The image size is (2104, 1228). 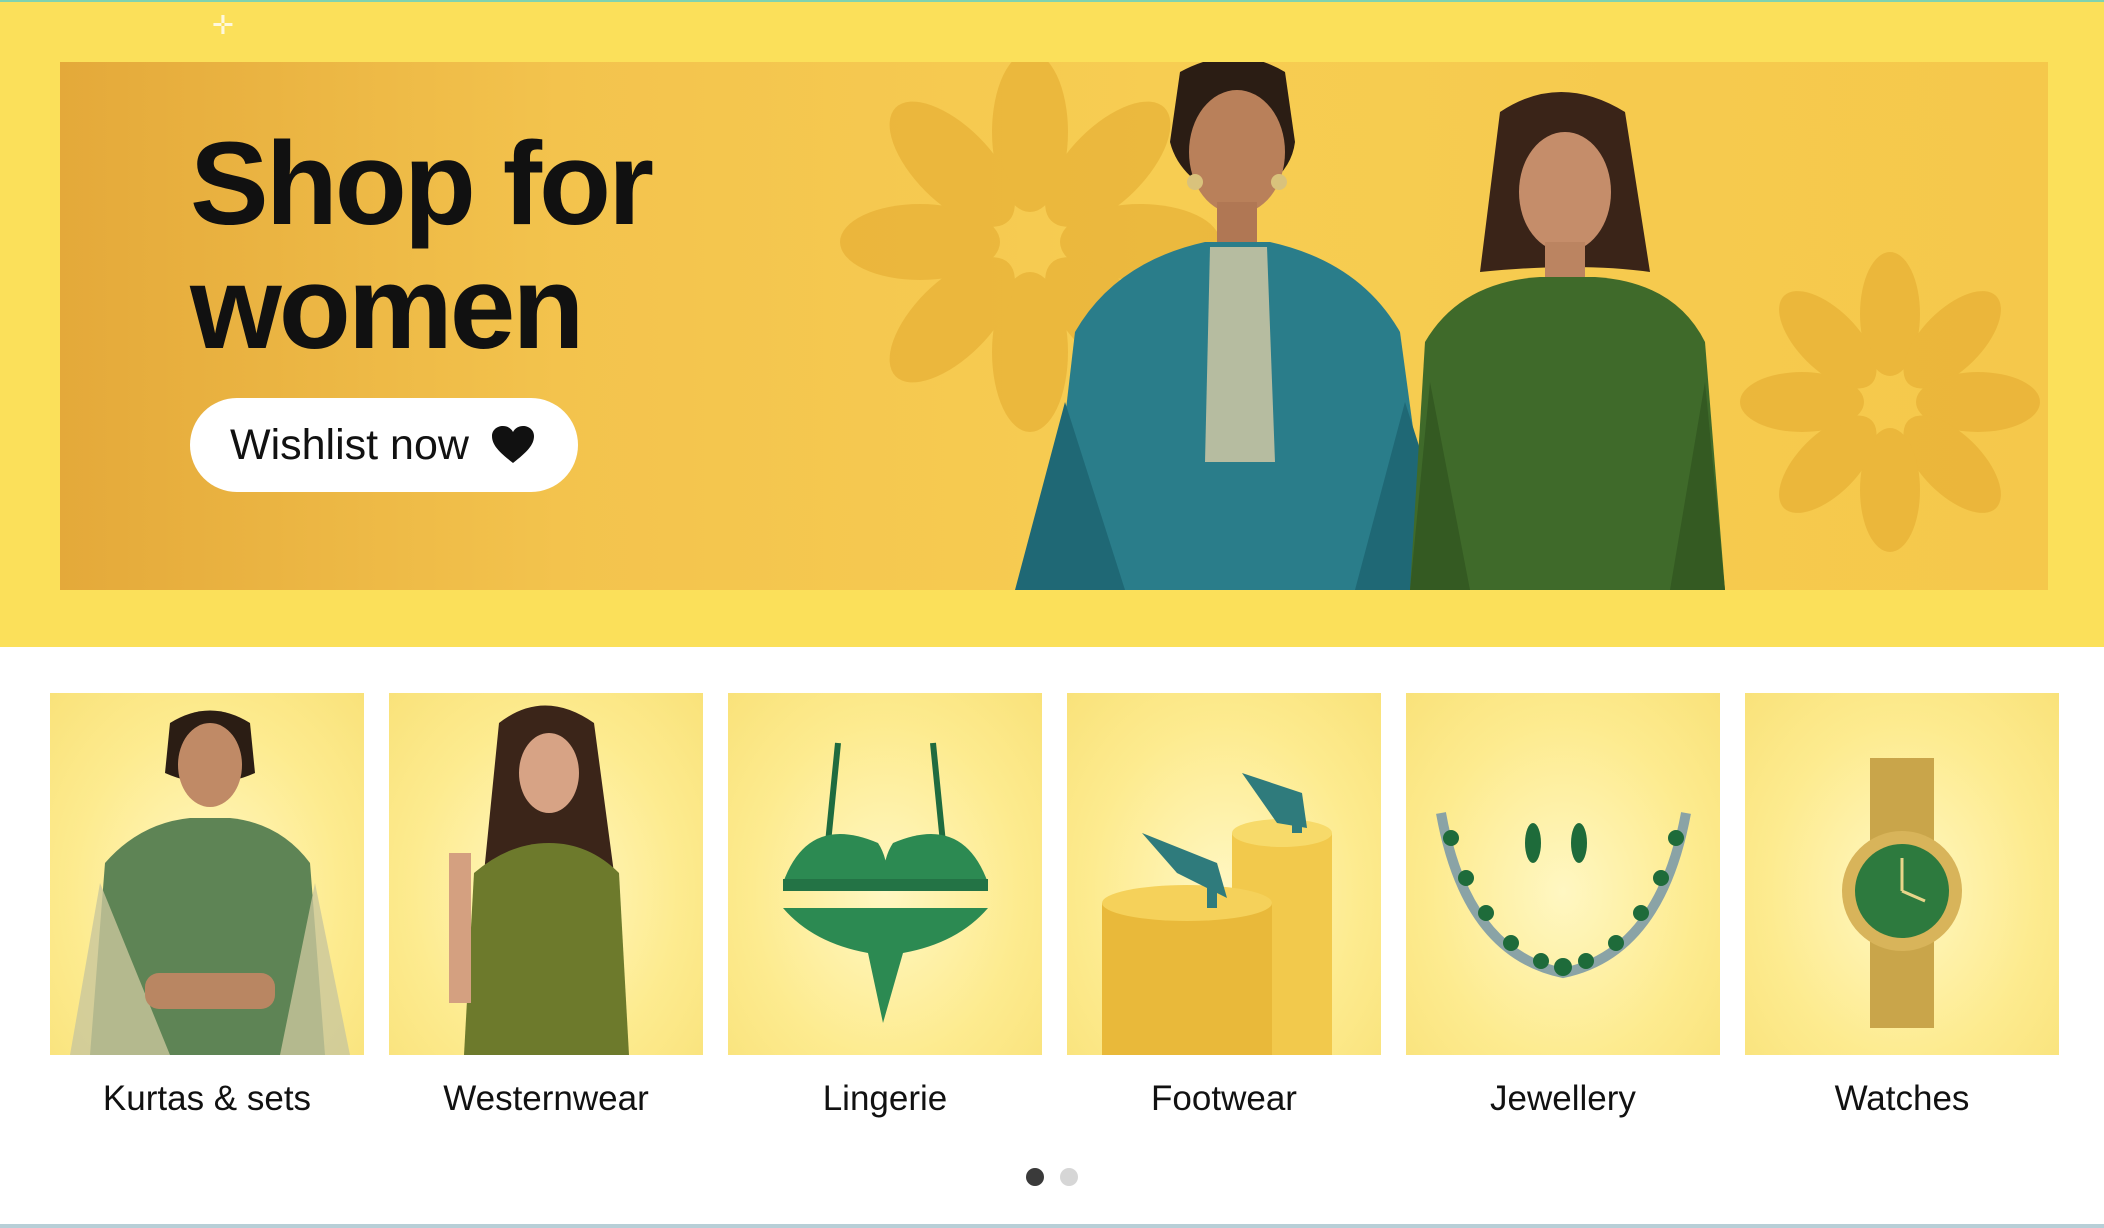 What do you see at coordinates (349, 444) in the screenshot?
I see `wishlist-button-label: Wishlist now` at bounding box center [349, 444].